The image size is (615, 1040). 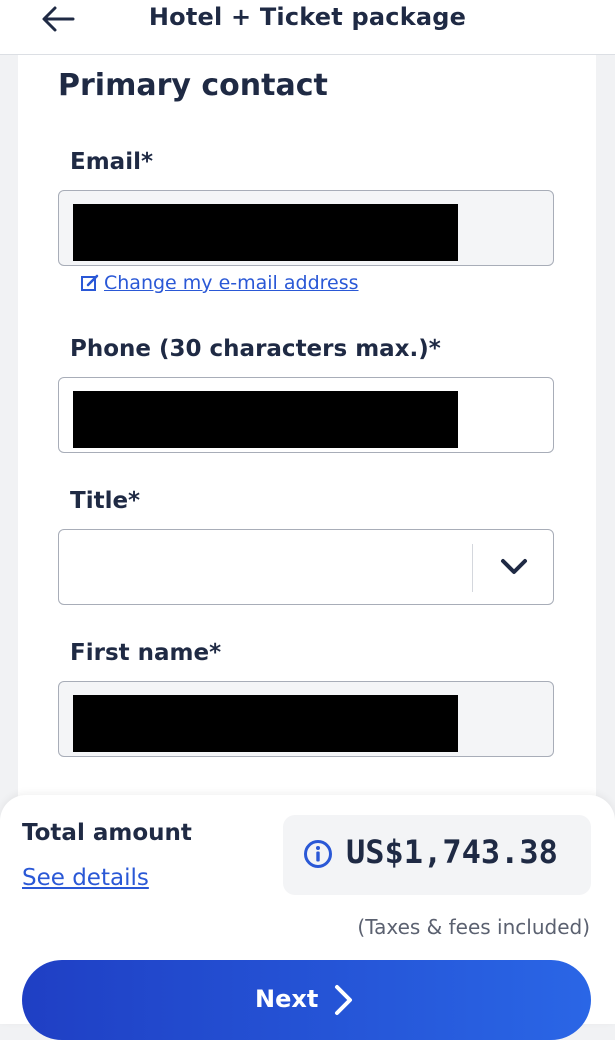 I want to click on title-select, so click(x=306, y=567).